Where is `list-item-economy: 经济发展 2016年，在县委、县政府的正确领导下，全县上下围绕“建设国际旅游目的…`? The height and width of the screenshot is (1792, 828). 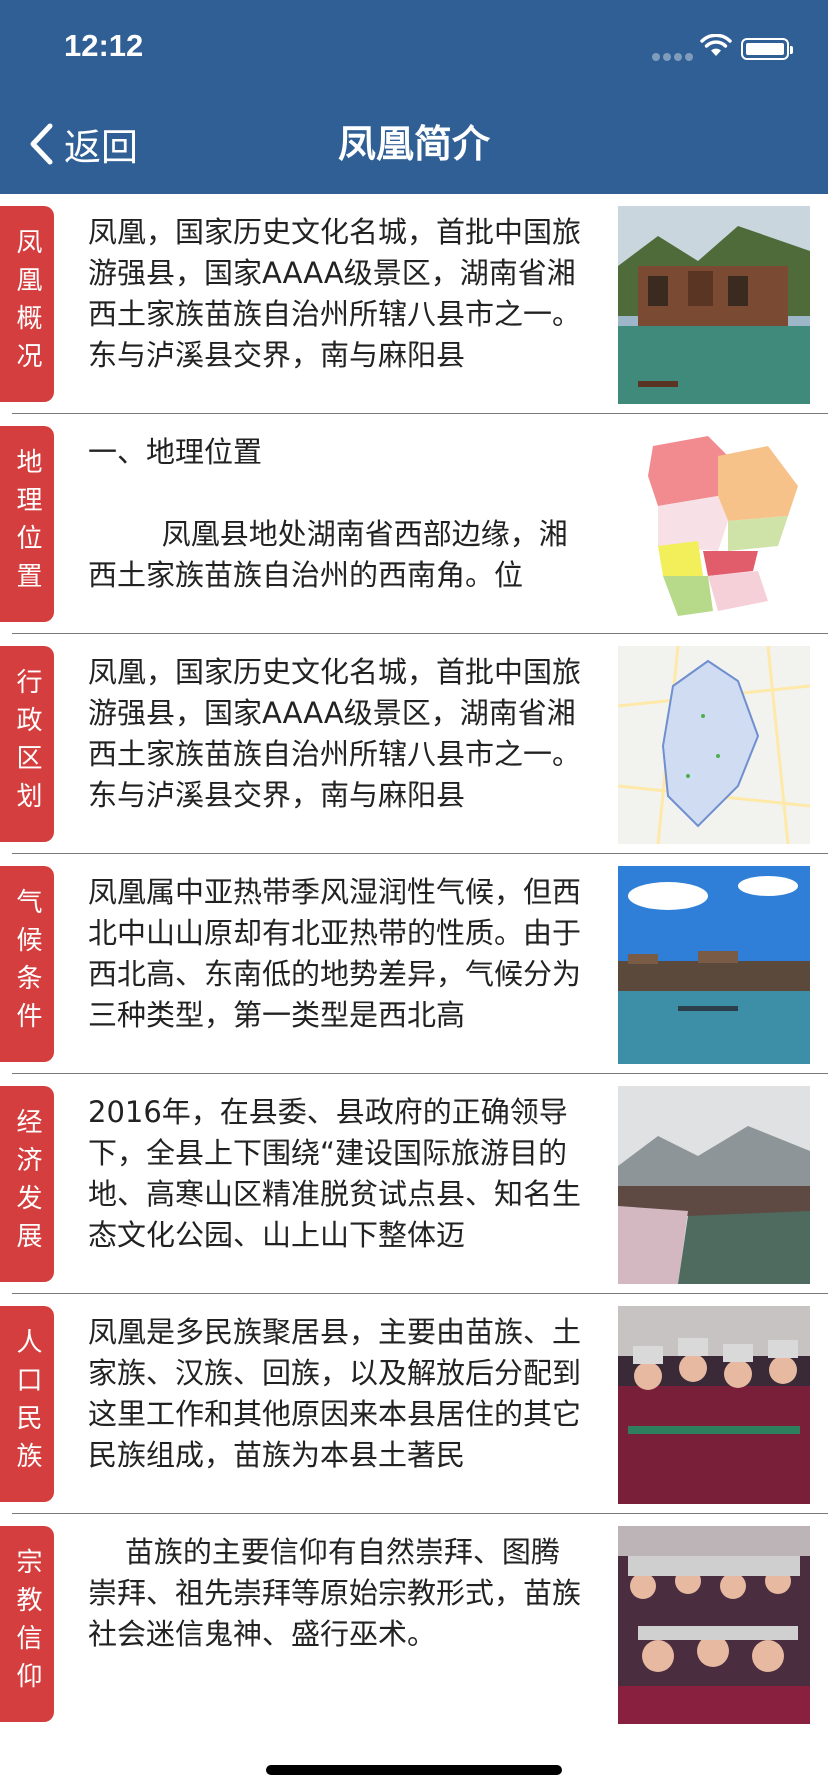 list-item-economy: 经济发展 2016年，在县委、县政府的正确领导下，全县上下围绕“建设国际旅游目的… is located at coordinates (414, 1184).